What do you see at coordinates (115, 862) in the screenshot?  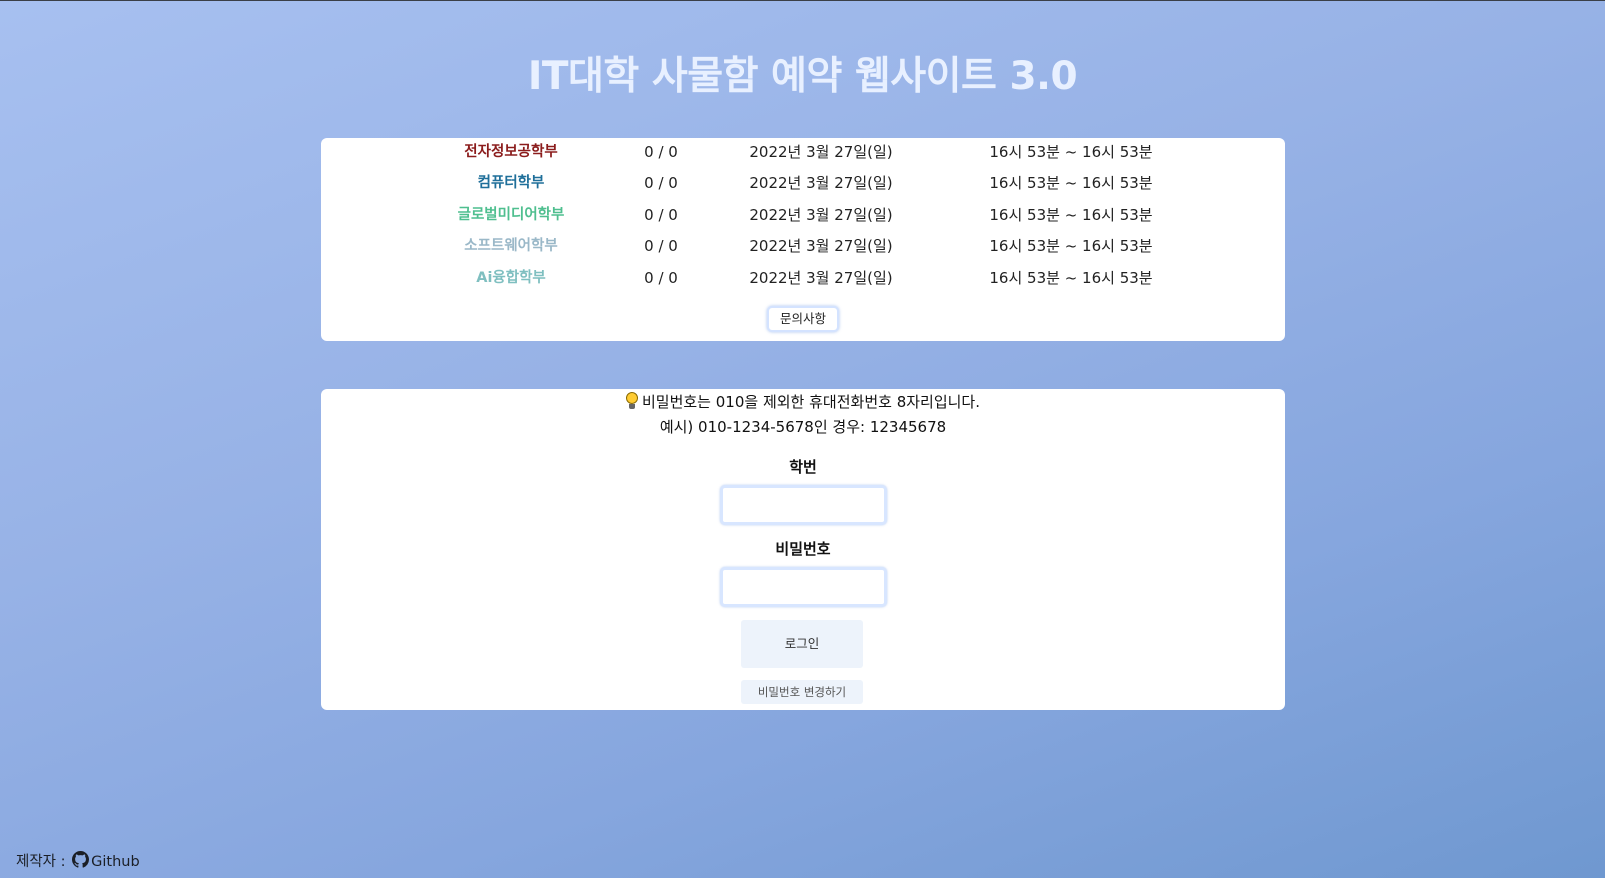 I see `github-label: Github` at bounding box center [115, 862].